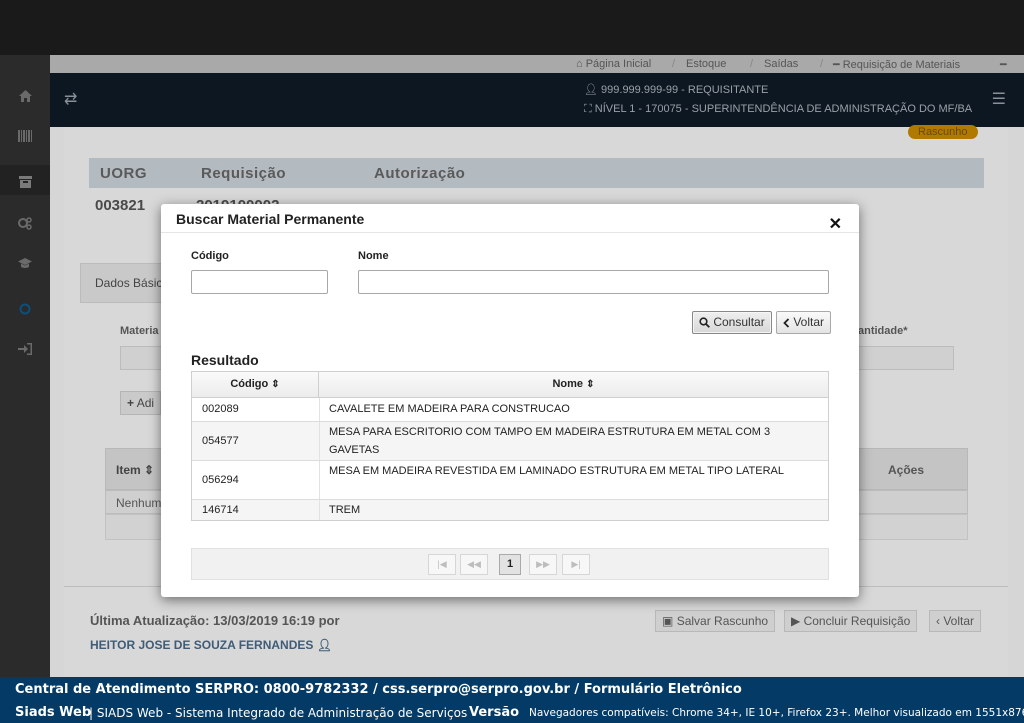  Describe the element at coordinates (704, 323) in the screenshot. I see `search-icon` at that location.